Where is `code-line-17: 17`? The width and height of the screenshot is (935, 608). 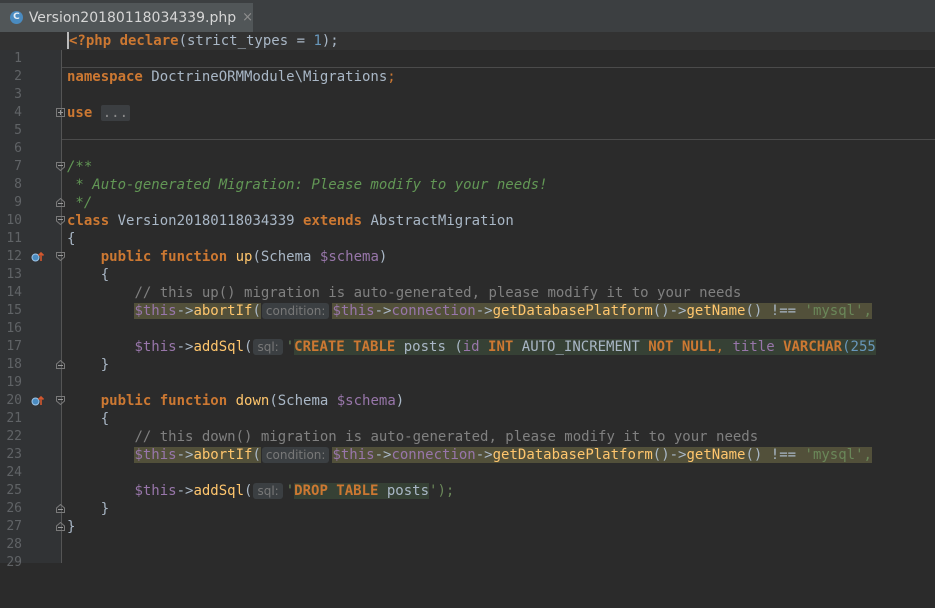
code-line-17: 17 is located at coordinates (467, 337).